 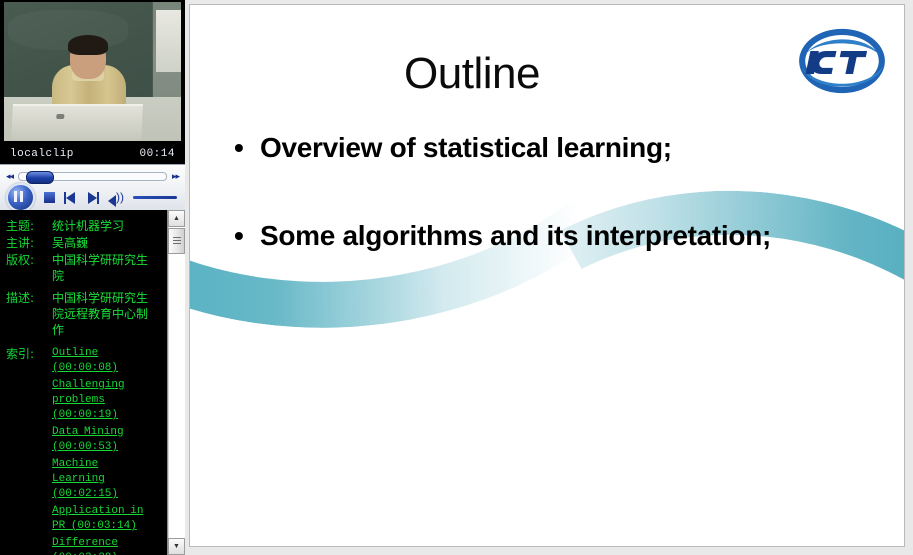 What do you see at coordinates (77, 122) in the screenshot?
I see `video-desk` at bounding box center [77, 122].